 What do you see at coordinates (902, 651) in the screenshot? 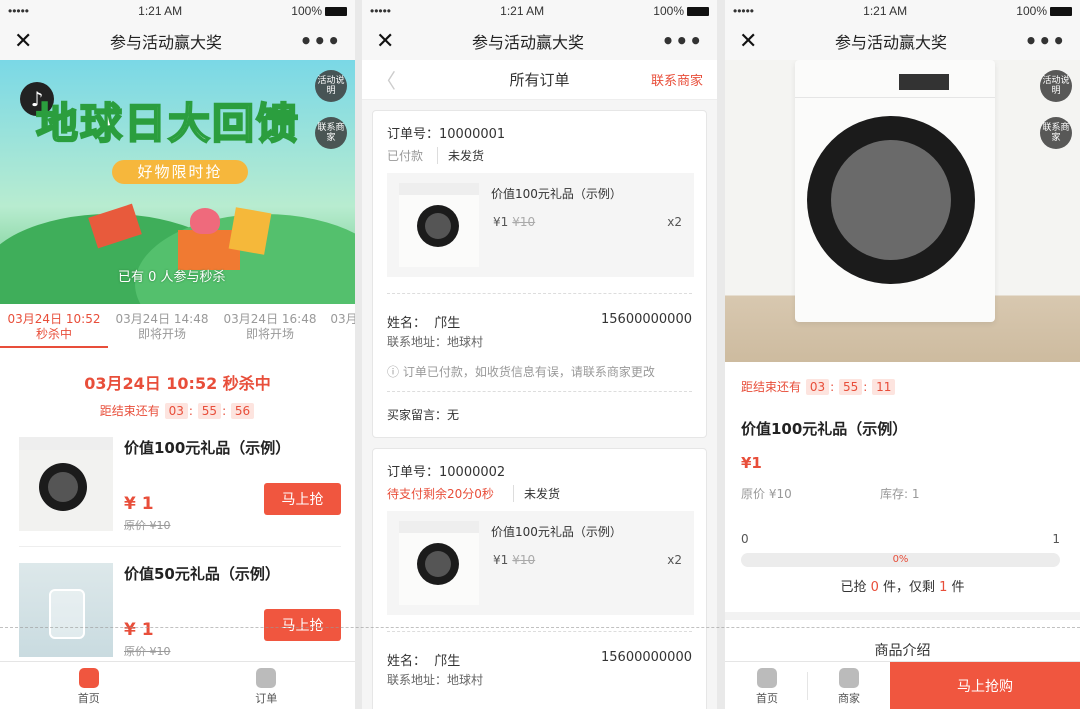
I see `product-intro-heading: 商品介绍` at bounding box center [902, 651].